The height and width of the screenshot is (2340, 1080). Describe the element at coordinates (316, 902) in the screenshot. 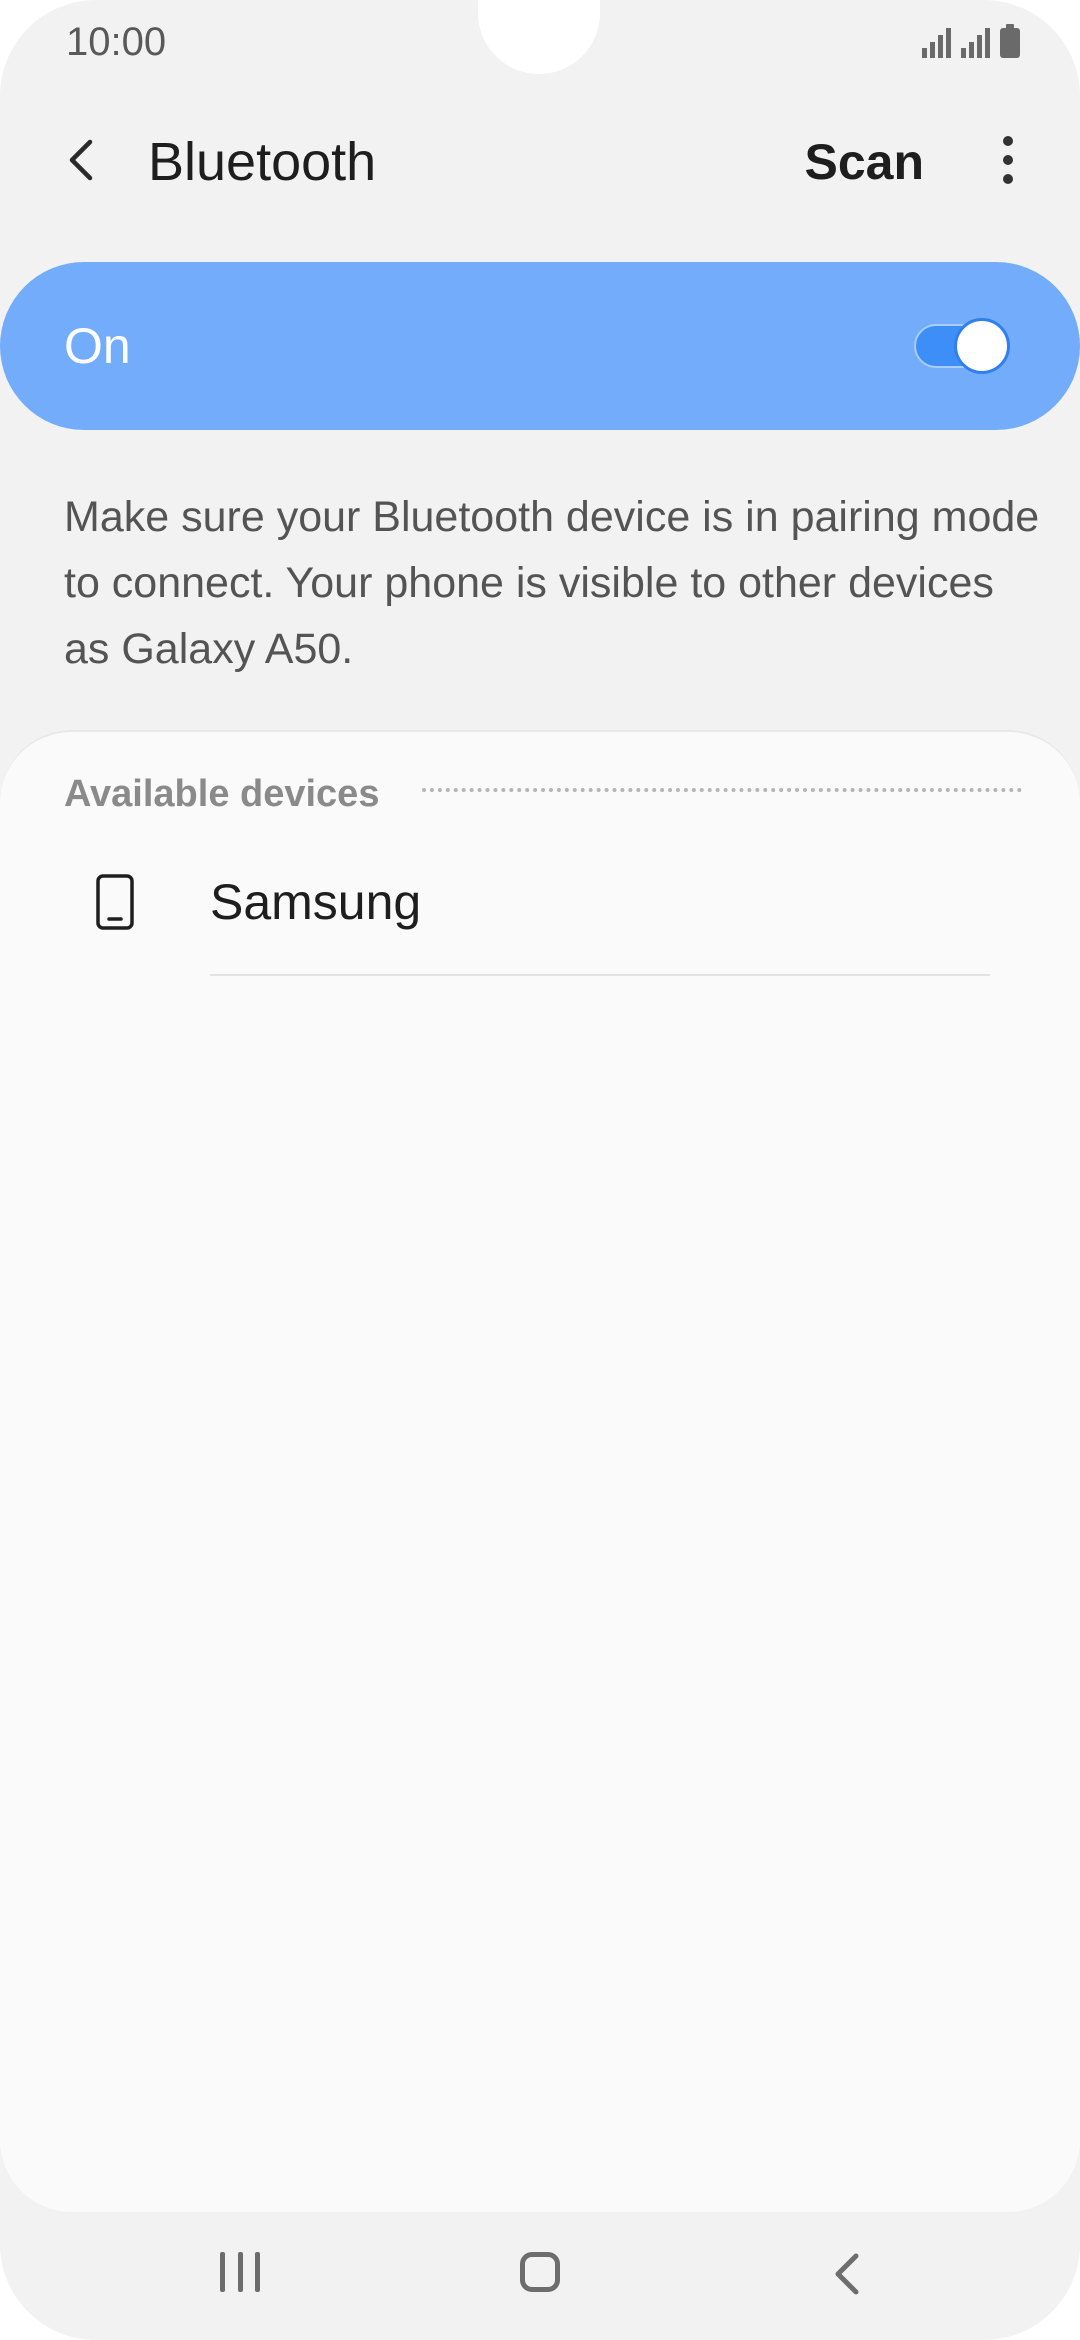

I see `device-name: Samsung` at that location.